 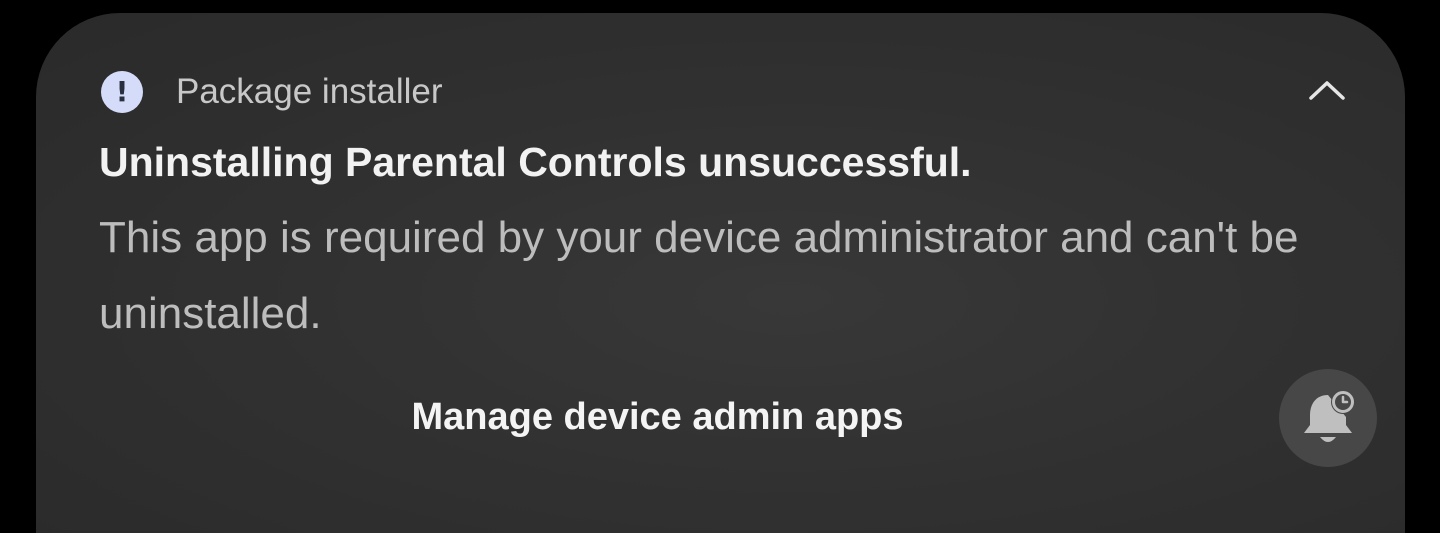 I want to click on collapse-button, so click(x=1327, y=90).